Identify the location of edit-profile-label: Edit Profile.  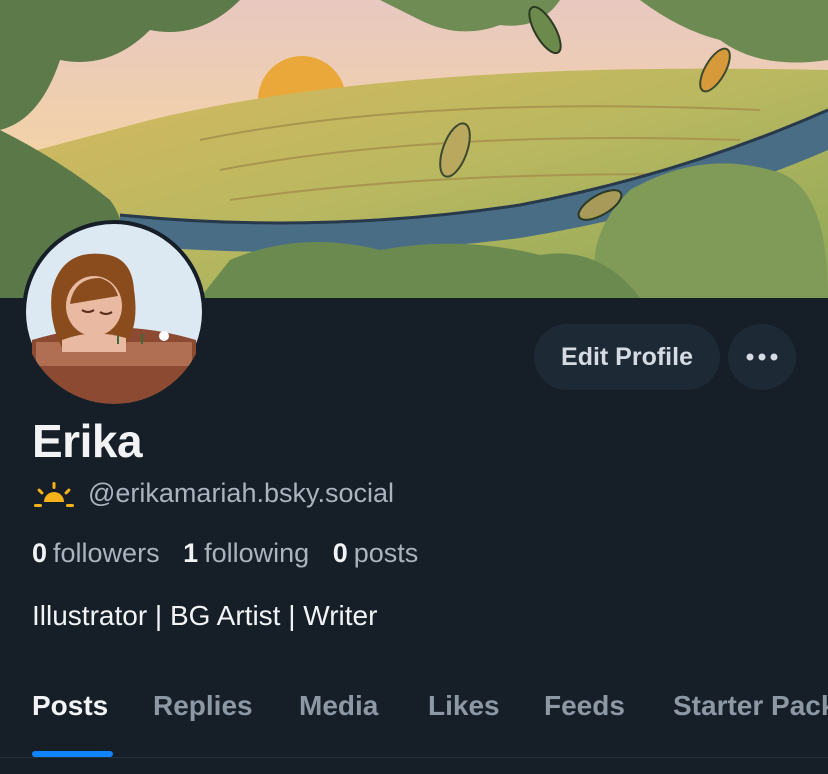
(627, 356).